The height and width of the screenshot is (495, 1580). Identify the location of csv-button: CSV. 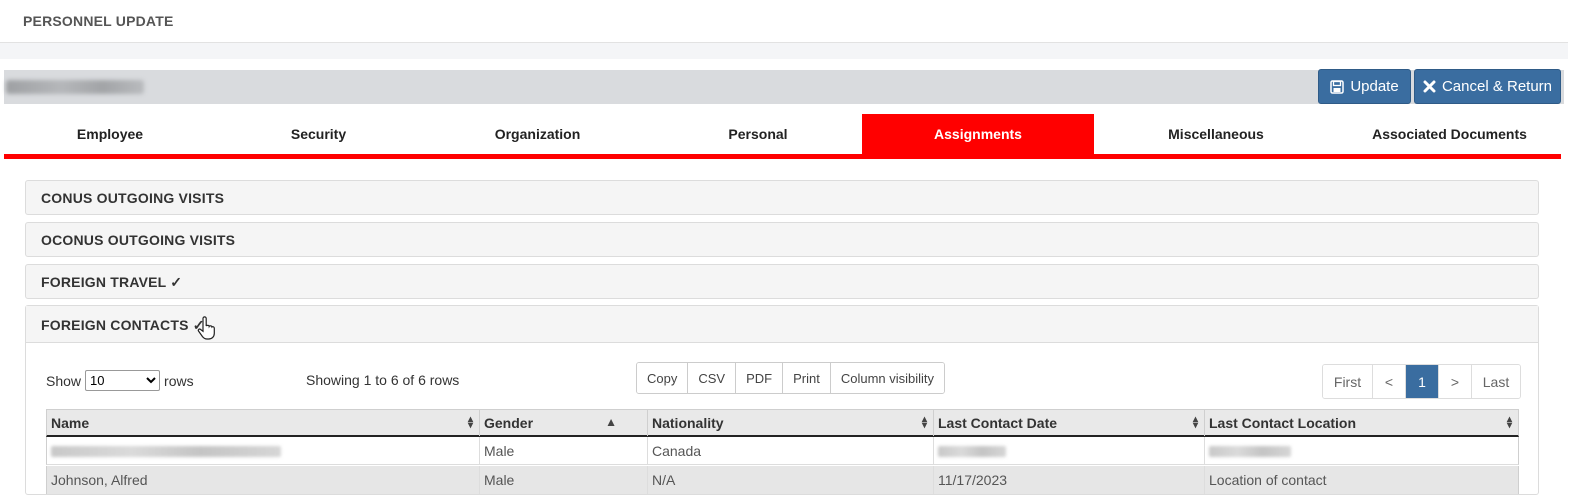
(712, 378).